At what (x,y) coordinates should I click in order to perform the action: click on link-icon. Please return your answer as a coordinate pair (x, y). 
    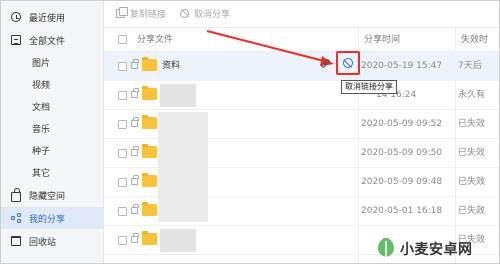
    Looking at the image, I should click on (325, 63).